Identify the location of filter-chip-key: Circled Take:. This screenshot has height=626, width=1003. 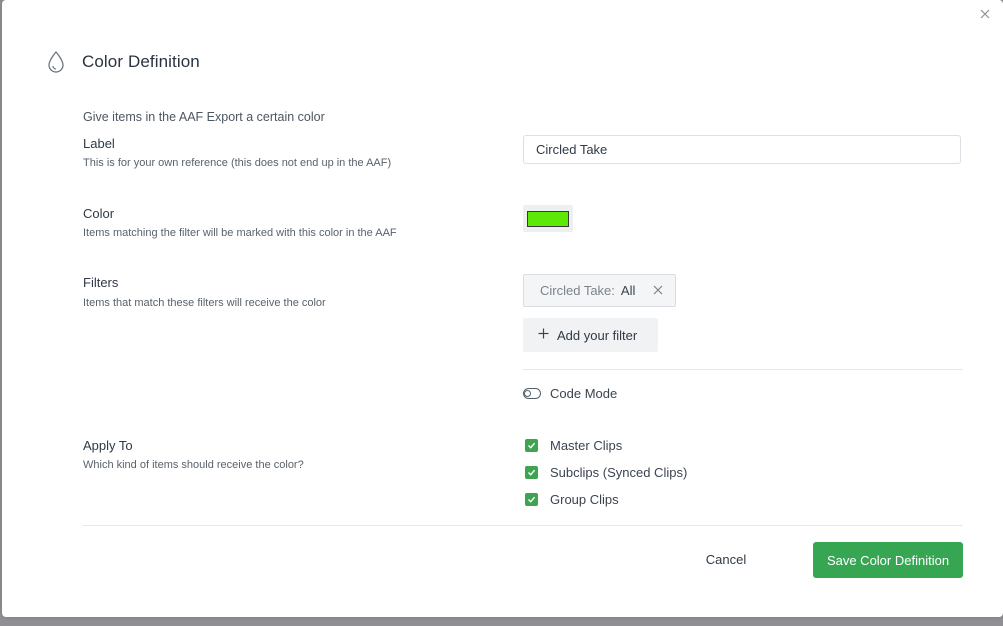
(577, 290).